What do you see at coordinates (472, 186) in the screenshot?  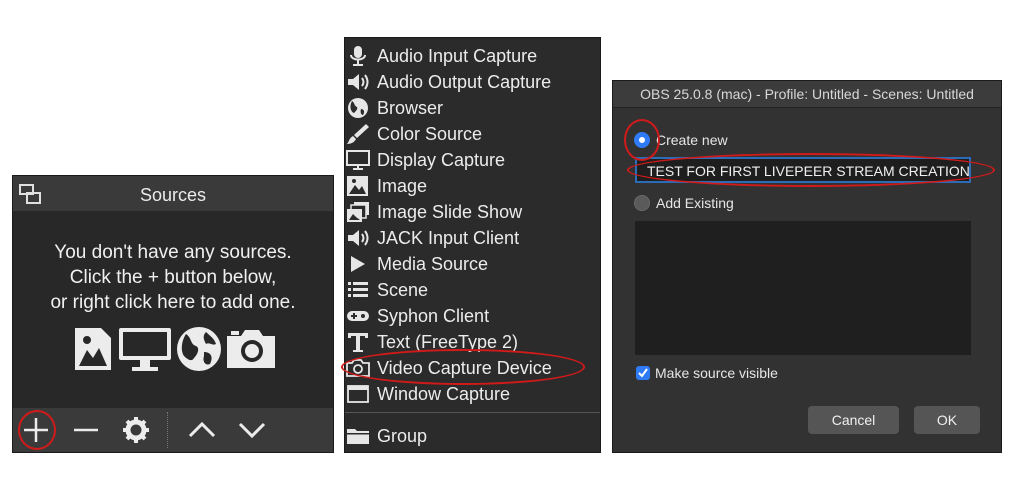 I see `menu-item-image: Image` at bounding box center [472, 186].